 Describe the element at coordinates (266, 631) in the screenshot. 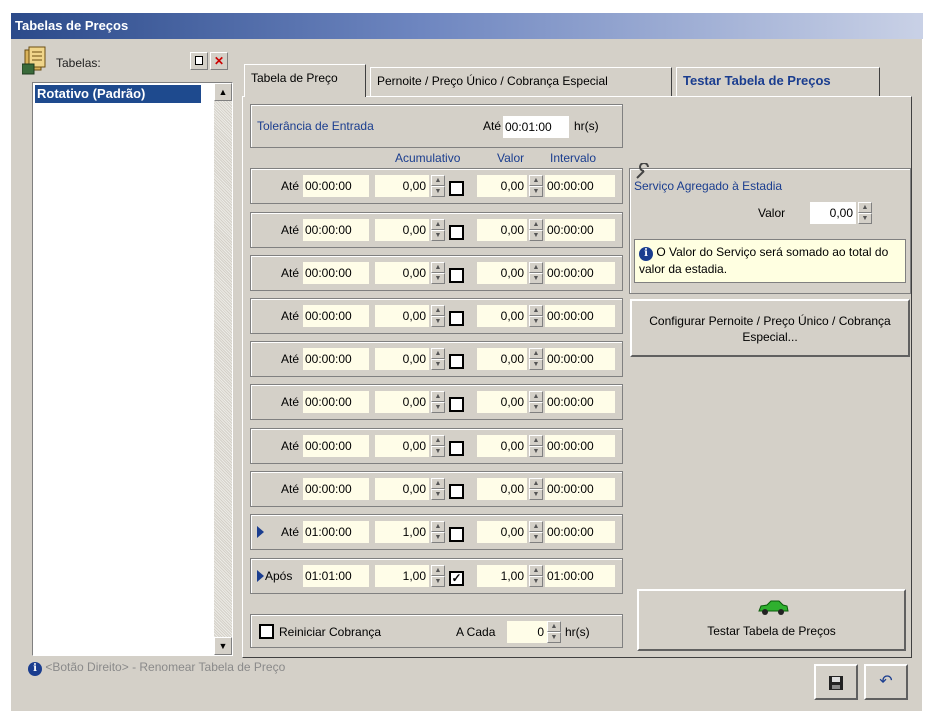

I see `reiniciar-checkbox` at that location.